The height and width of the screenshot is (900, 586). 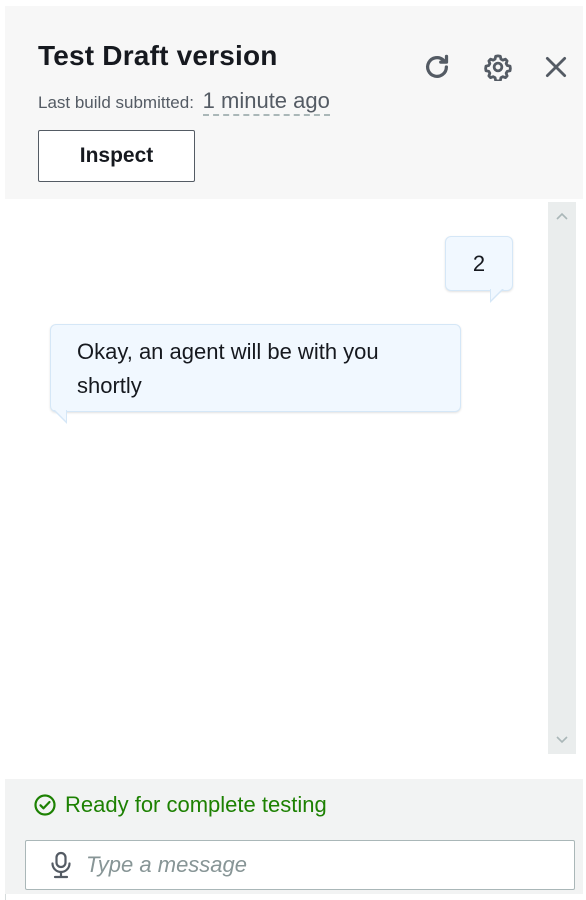 I want to click on panel-title: Test Draft version, so click(x=158, y=55).